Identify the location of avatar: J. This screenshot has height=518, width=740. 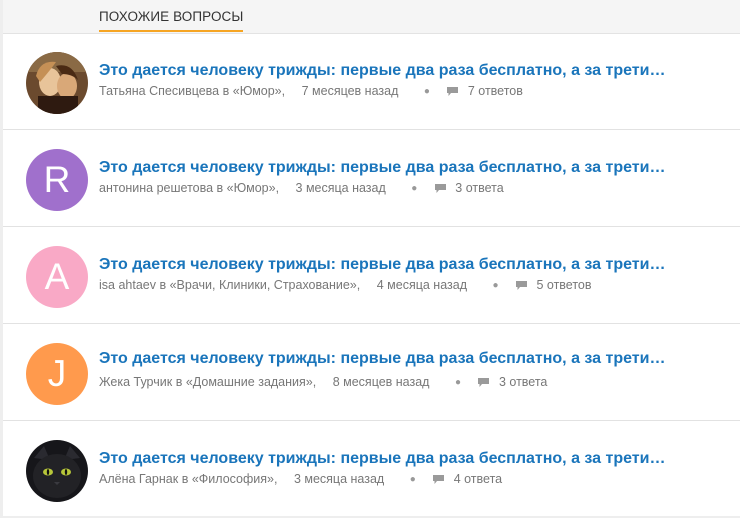
(57, 374).